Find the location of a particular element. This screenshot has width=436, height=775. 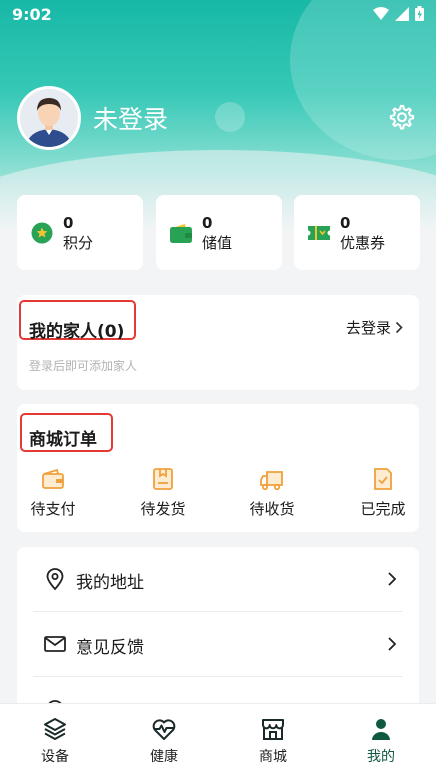

location-pin-icon is located at coordinates (55, 579).